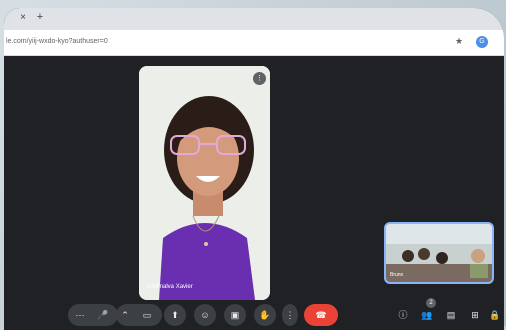  What do you see at coordinates (254, 19) in the screenshot?
I see `tab-strip: × +` at bounding box center [254, 19].